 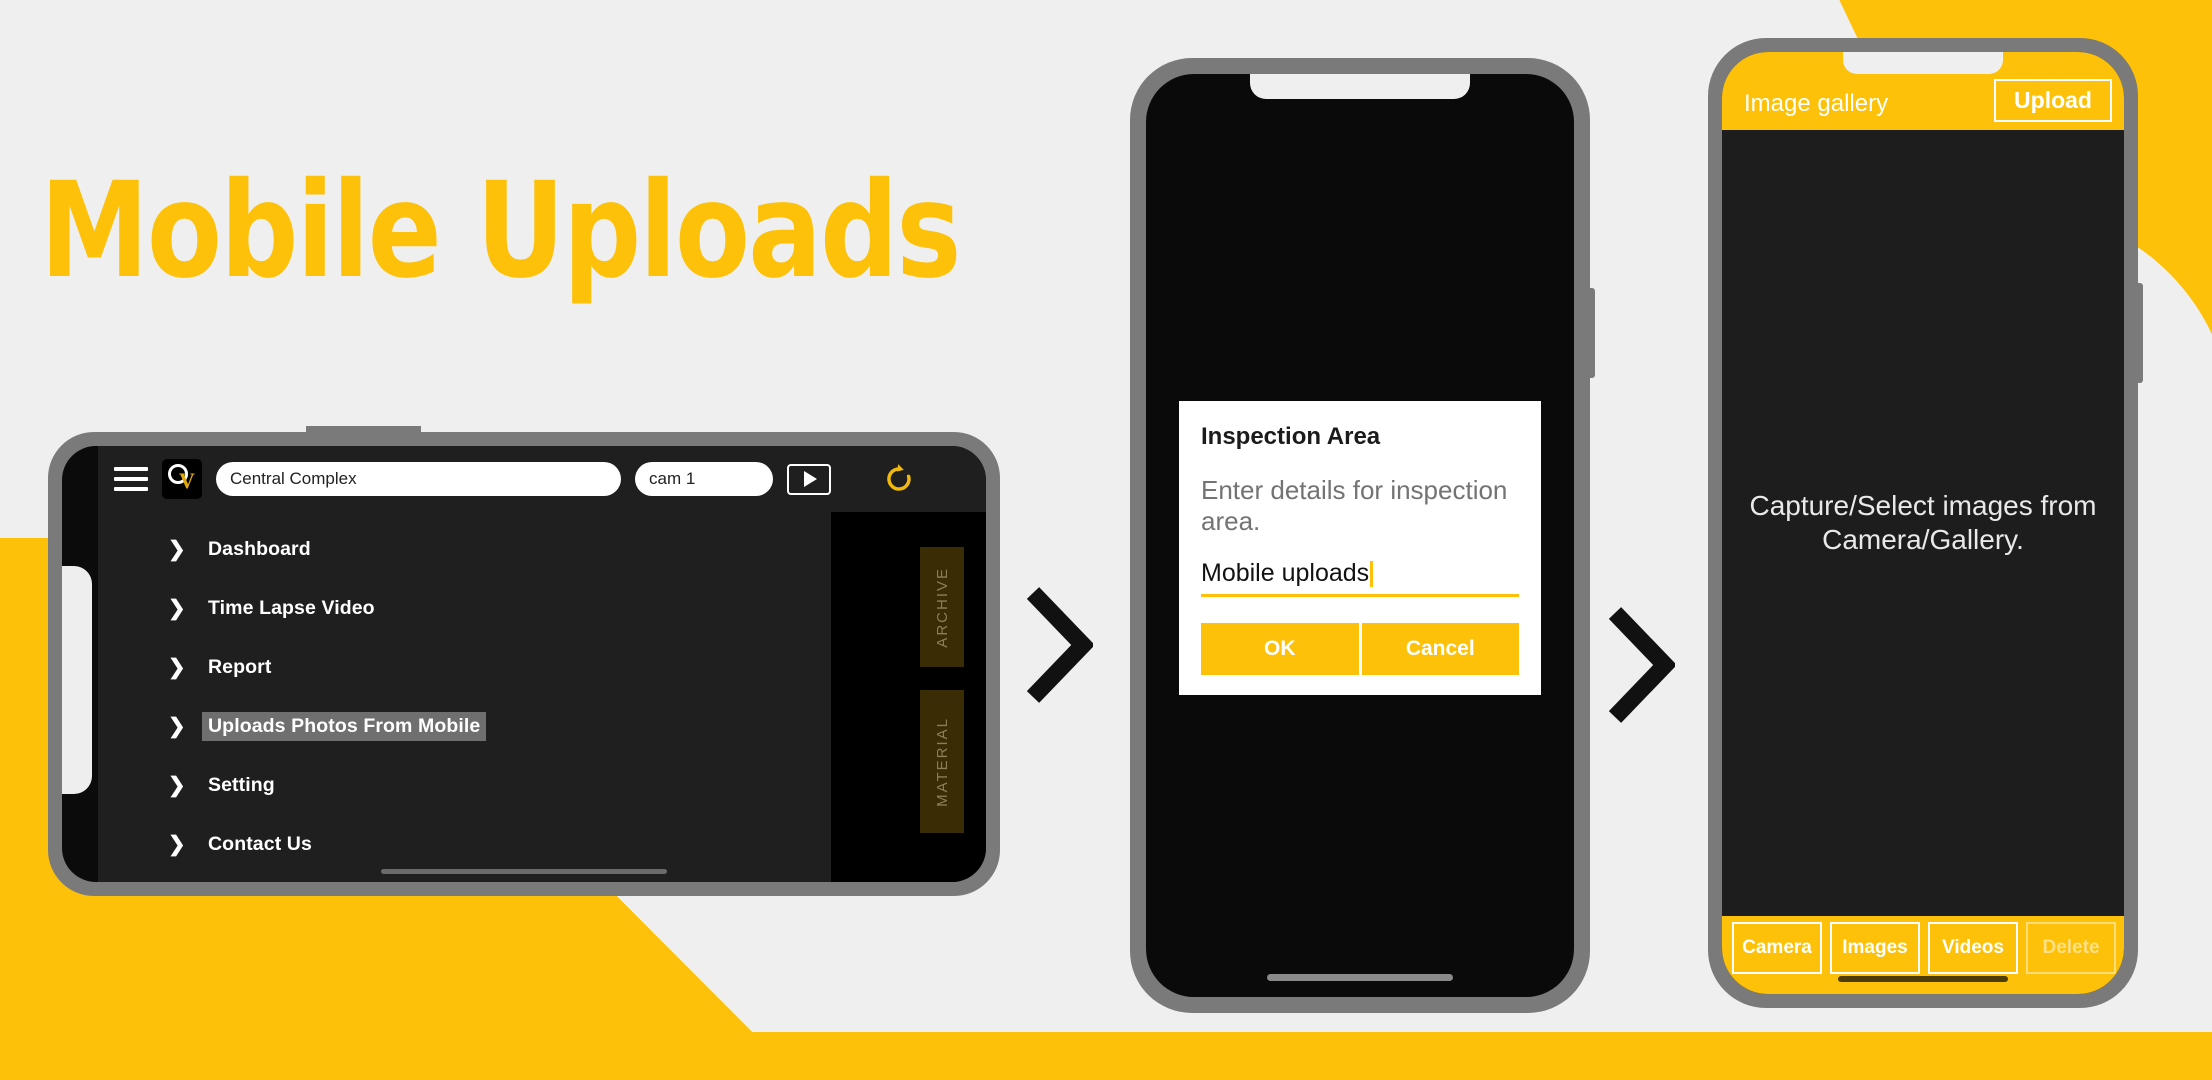 What do you see at coordinates (363, 433) in the screenshot?
I see `phone1-top-nub` at bounding box center [363, 433].